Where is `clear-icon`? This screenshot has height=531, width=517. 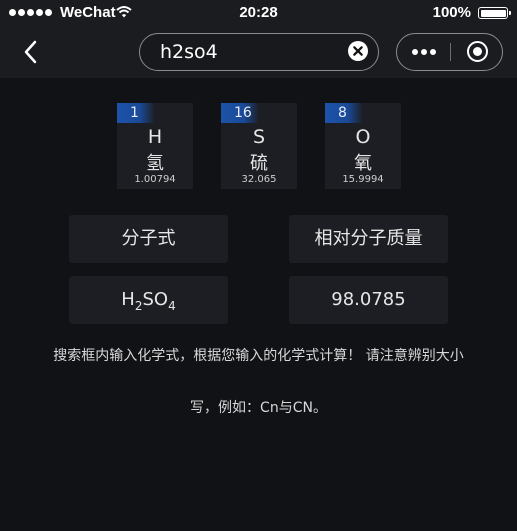
clear-icon is located at coordinates (358, 51).